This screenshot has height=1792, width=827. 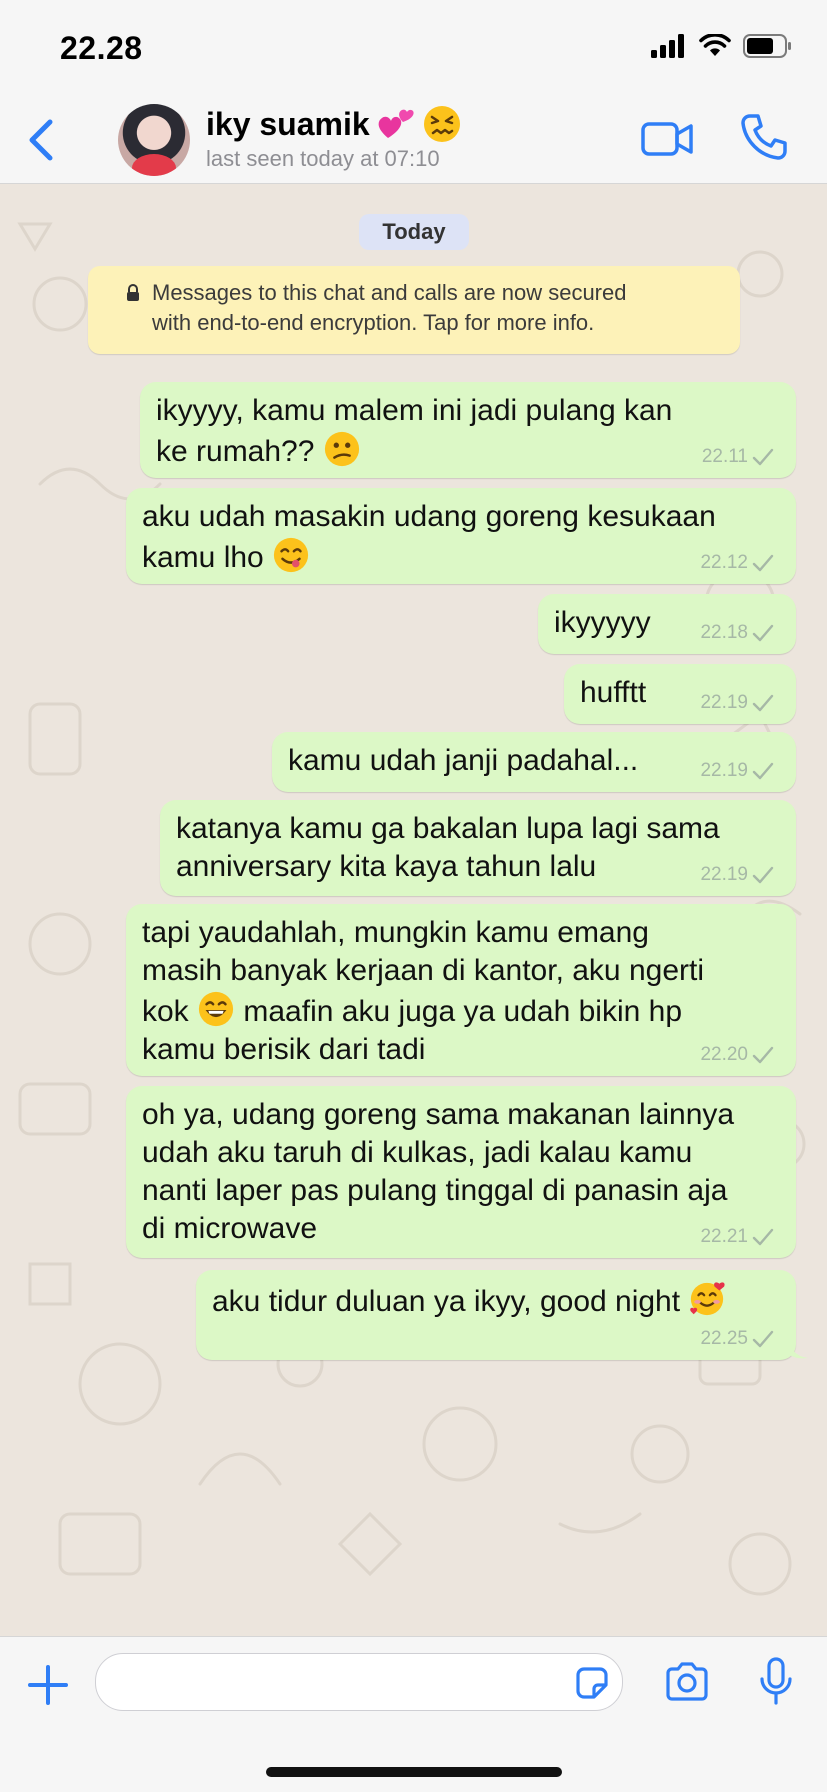 I want to click on battery-icon, so click(x=767, y=46).